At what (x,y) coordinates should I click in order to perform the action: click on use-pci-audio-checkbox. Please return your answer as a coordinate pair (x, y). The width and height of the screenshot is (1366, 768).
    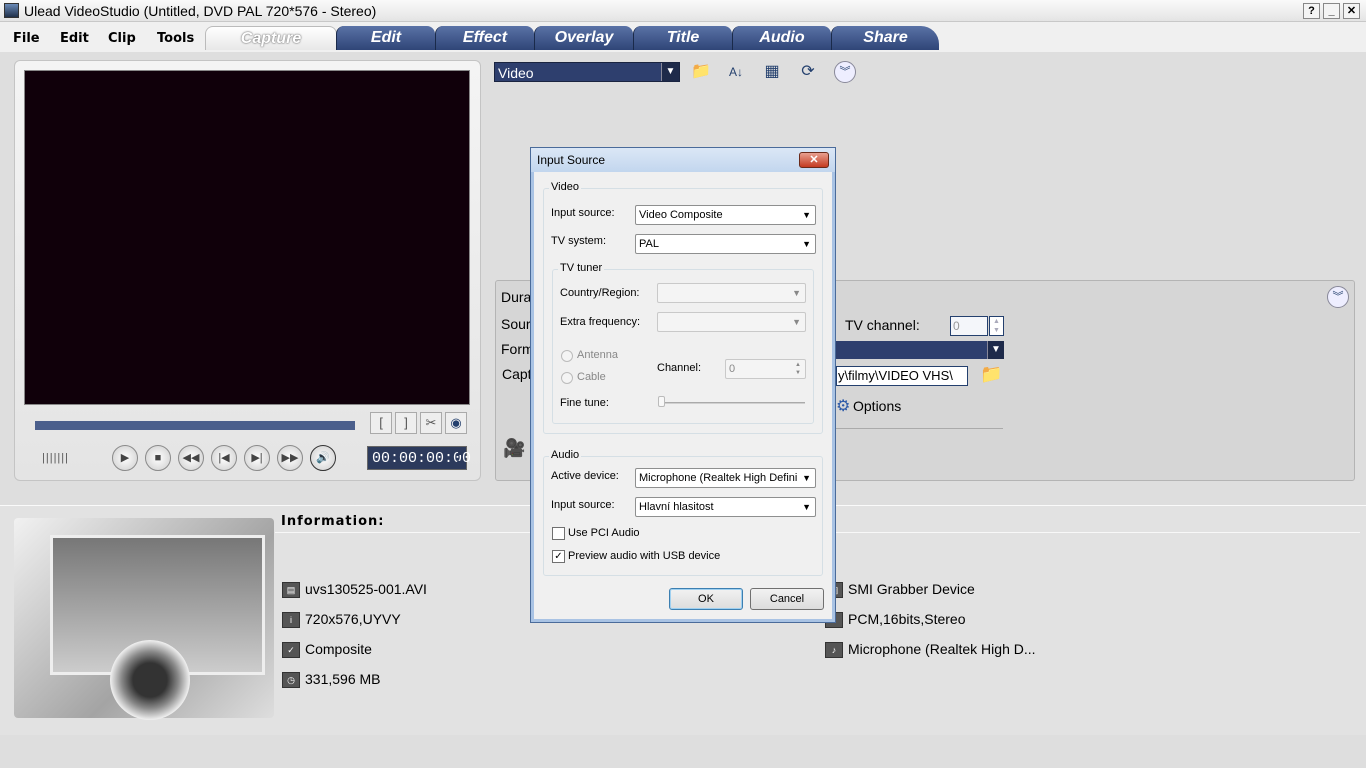
    Looking at the image, I should click on (558, 533).